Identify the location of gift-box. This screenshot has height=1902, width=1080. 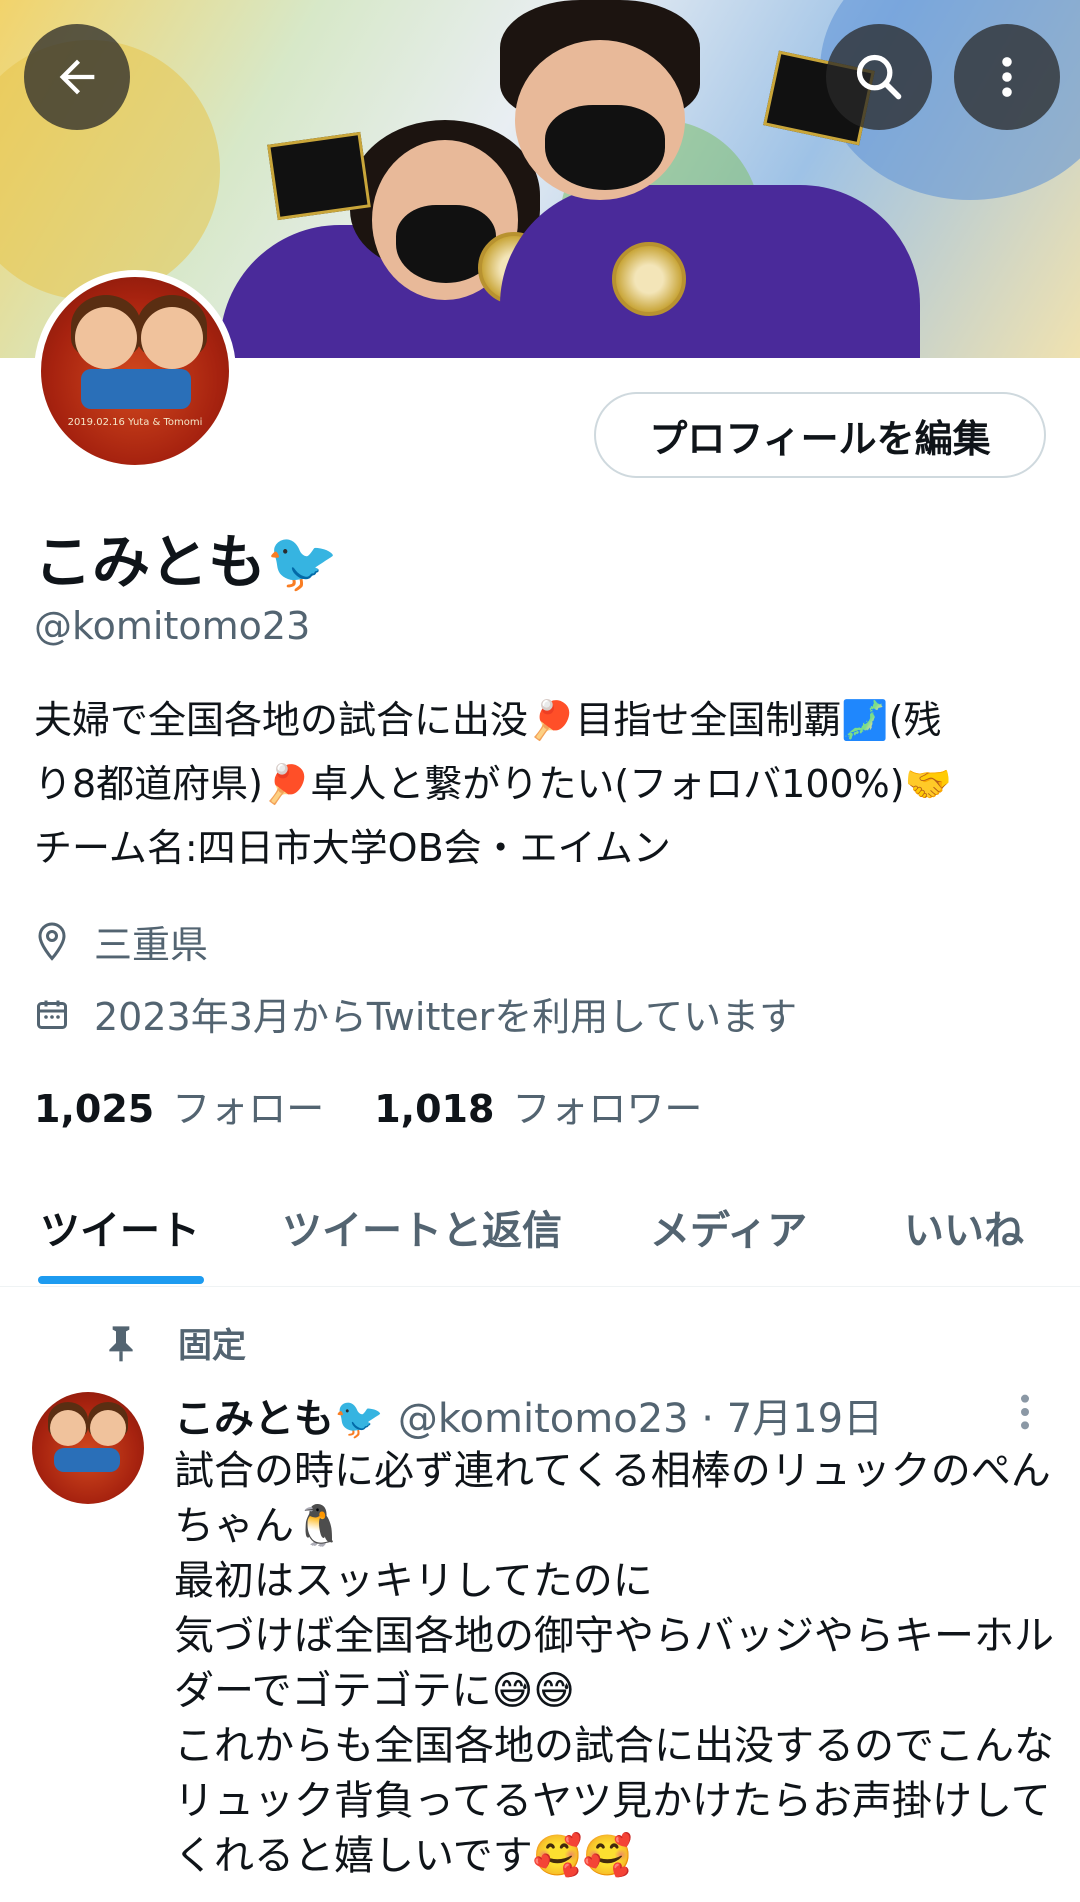
(319, 176).